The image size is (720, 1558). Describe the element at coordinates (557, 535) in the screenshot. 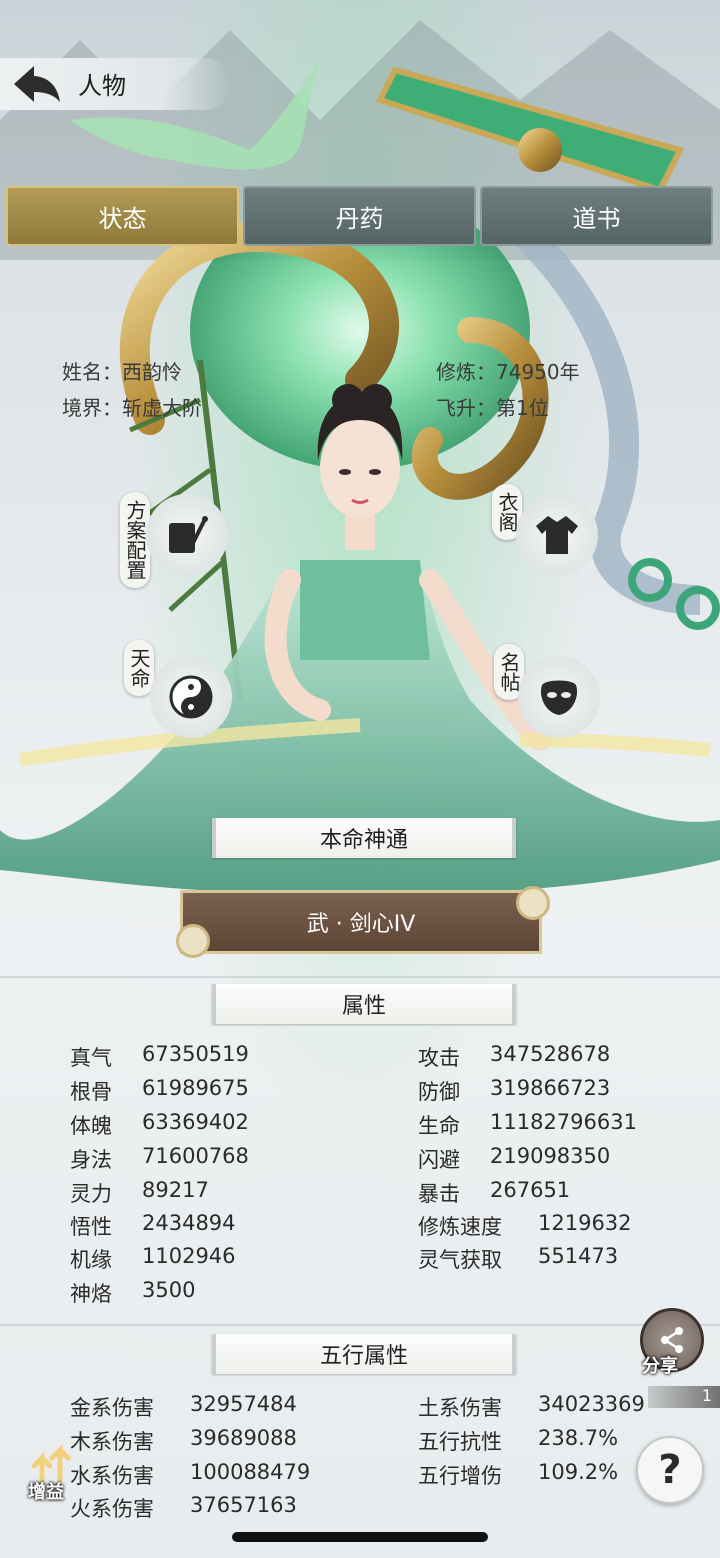

I see `wardrobe-button` at that location.